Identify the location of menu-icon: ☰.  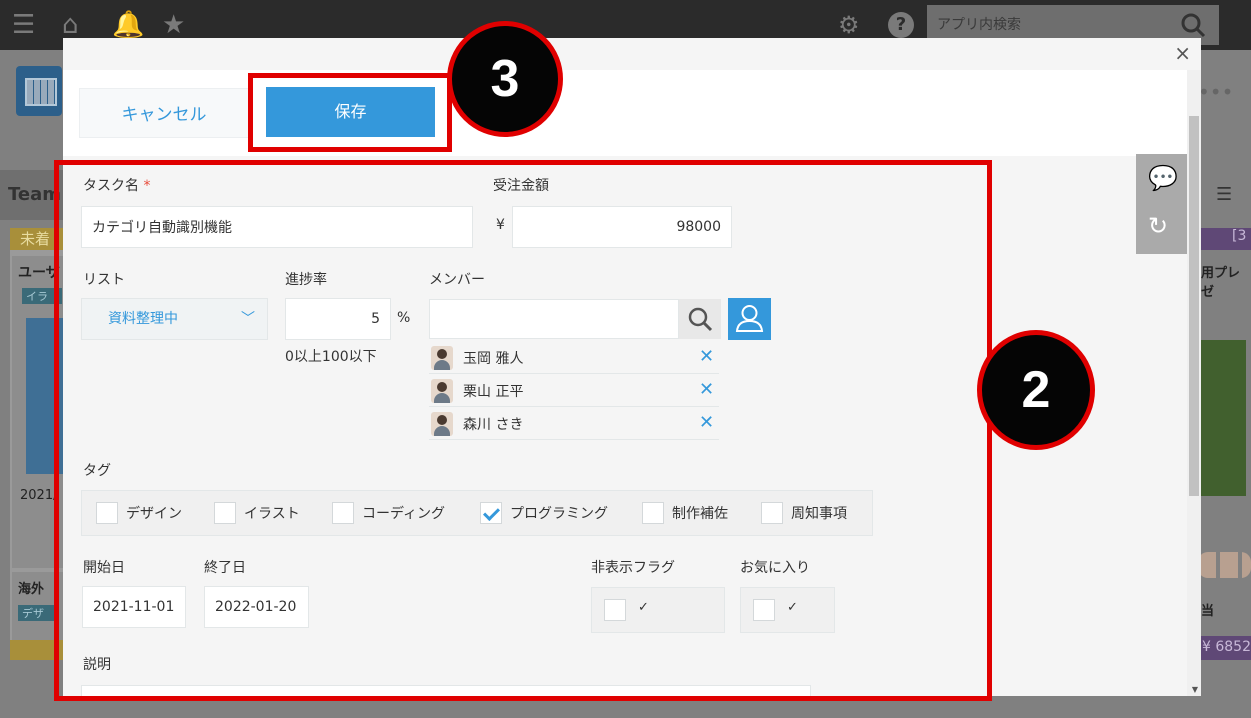
(23, 25).